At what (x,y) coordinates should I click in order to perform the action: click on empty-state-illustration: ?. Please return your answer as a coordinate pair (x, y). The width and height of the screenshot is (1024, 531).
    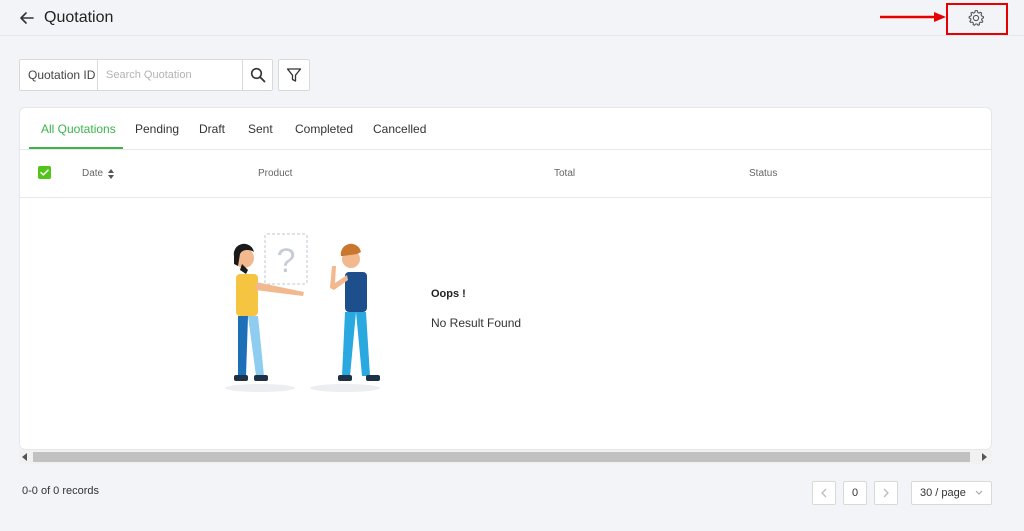
    Looking at the image, I should click on (302, 312).